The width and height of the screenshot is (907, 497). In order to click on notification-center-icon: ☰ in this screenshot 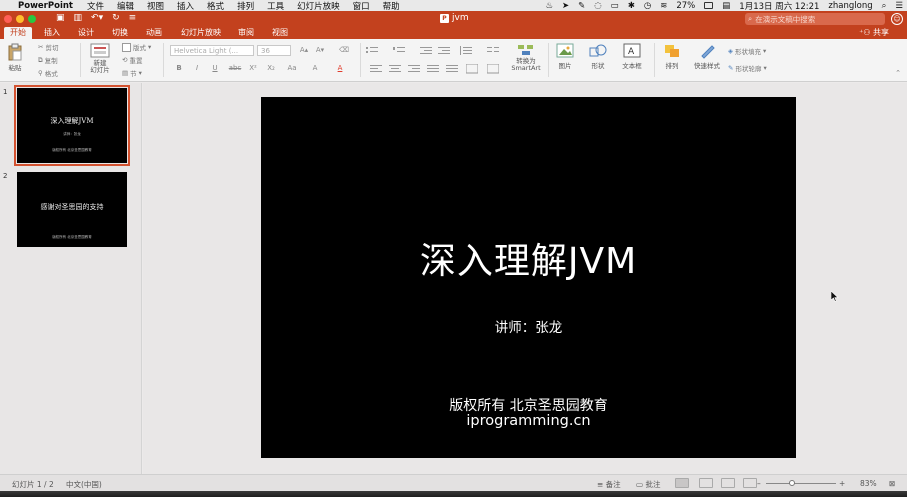, I will do `click(899, 6)`.